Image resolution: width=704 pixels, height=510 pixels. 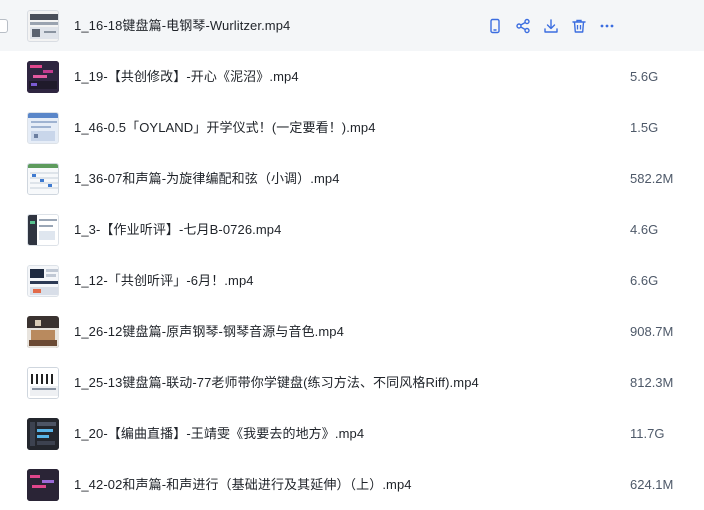 I want to click on file-row: 1_16-18键盘篇-电钢琴-Wurlitzer.mp4, so click(x=352, y=25).